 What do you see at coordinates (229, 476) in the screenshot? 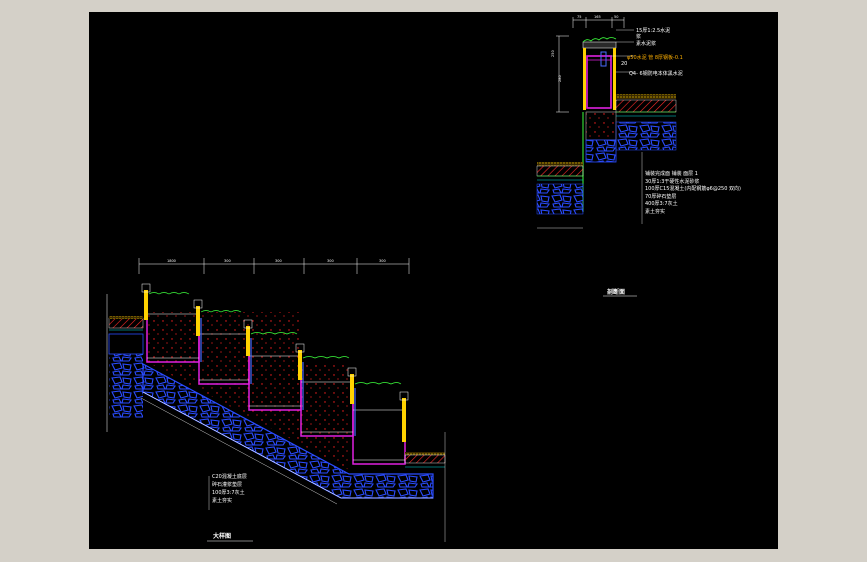
I see `elev-note-1: C20混凝土底层` at bounding box center [229, 476].